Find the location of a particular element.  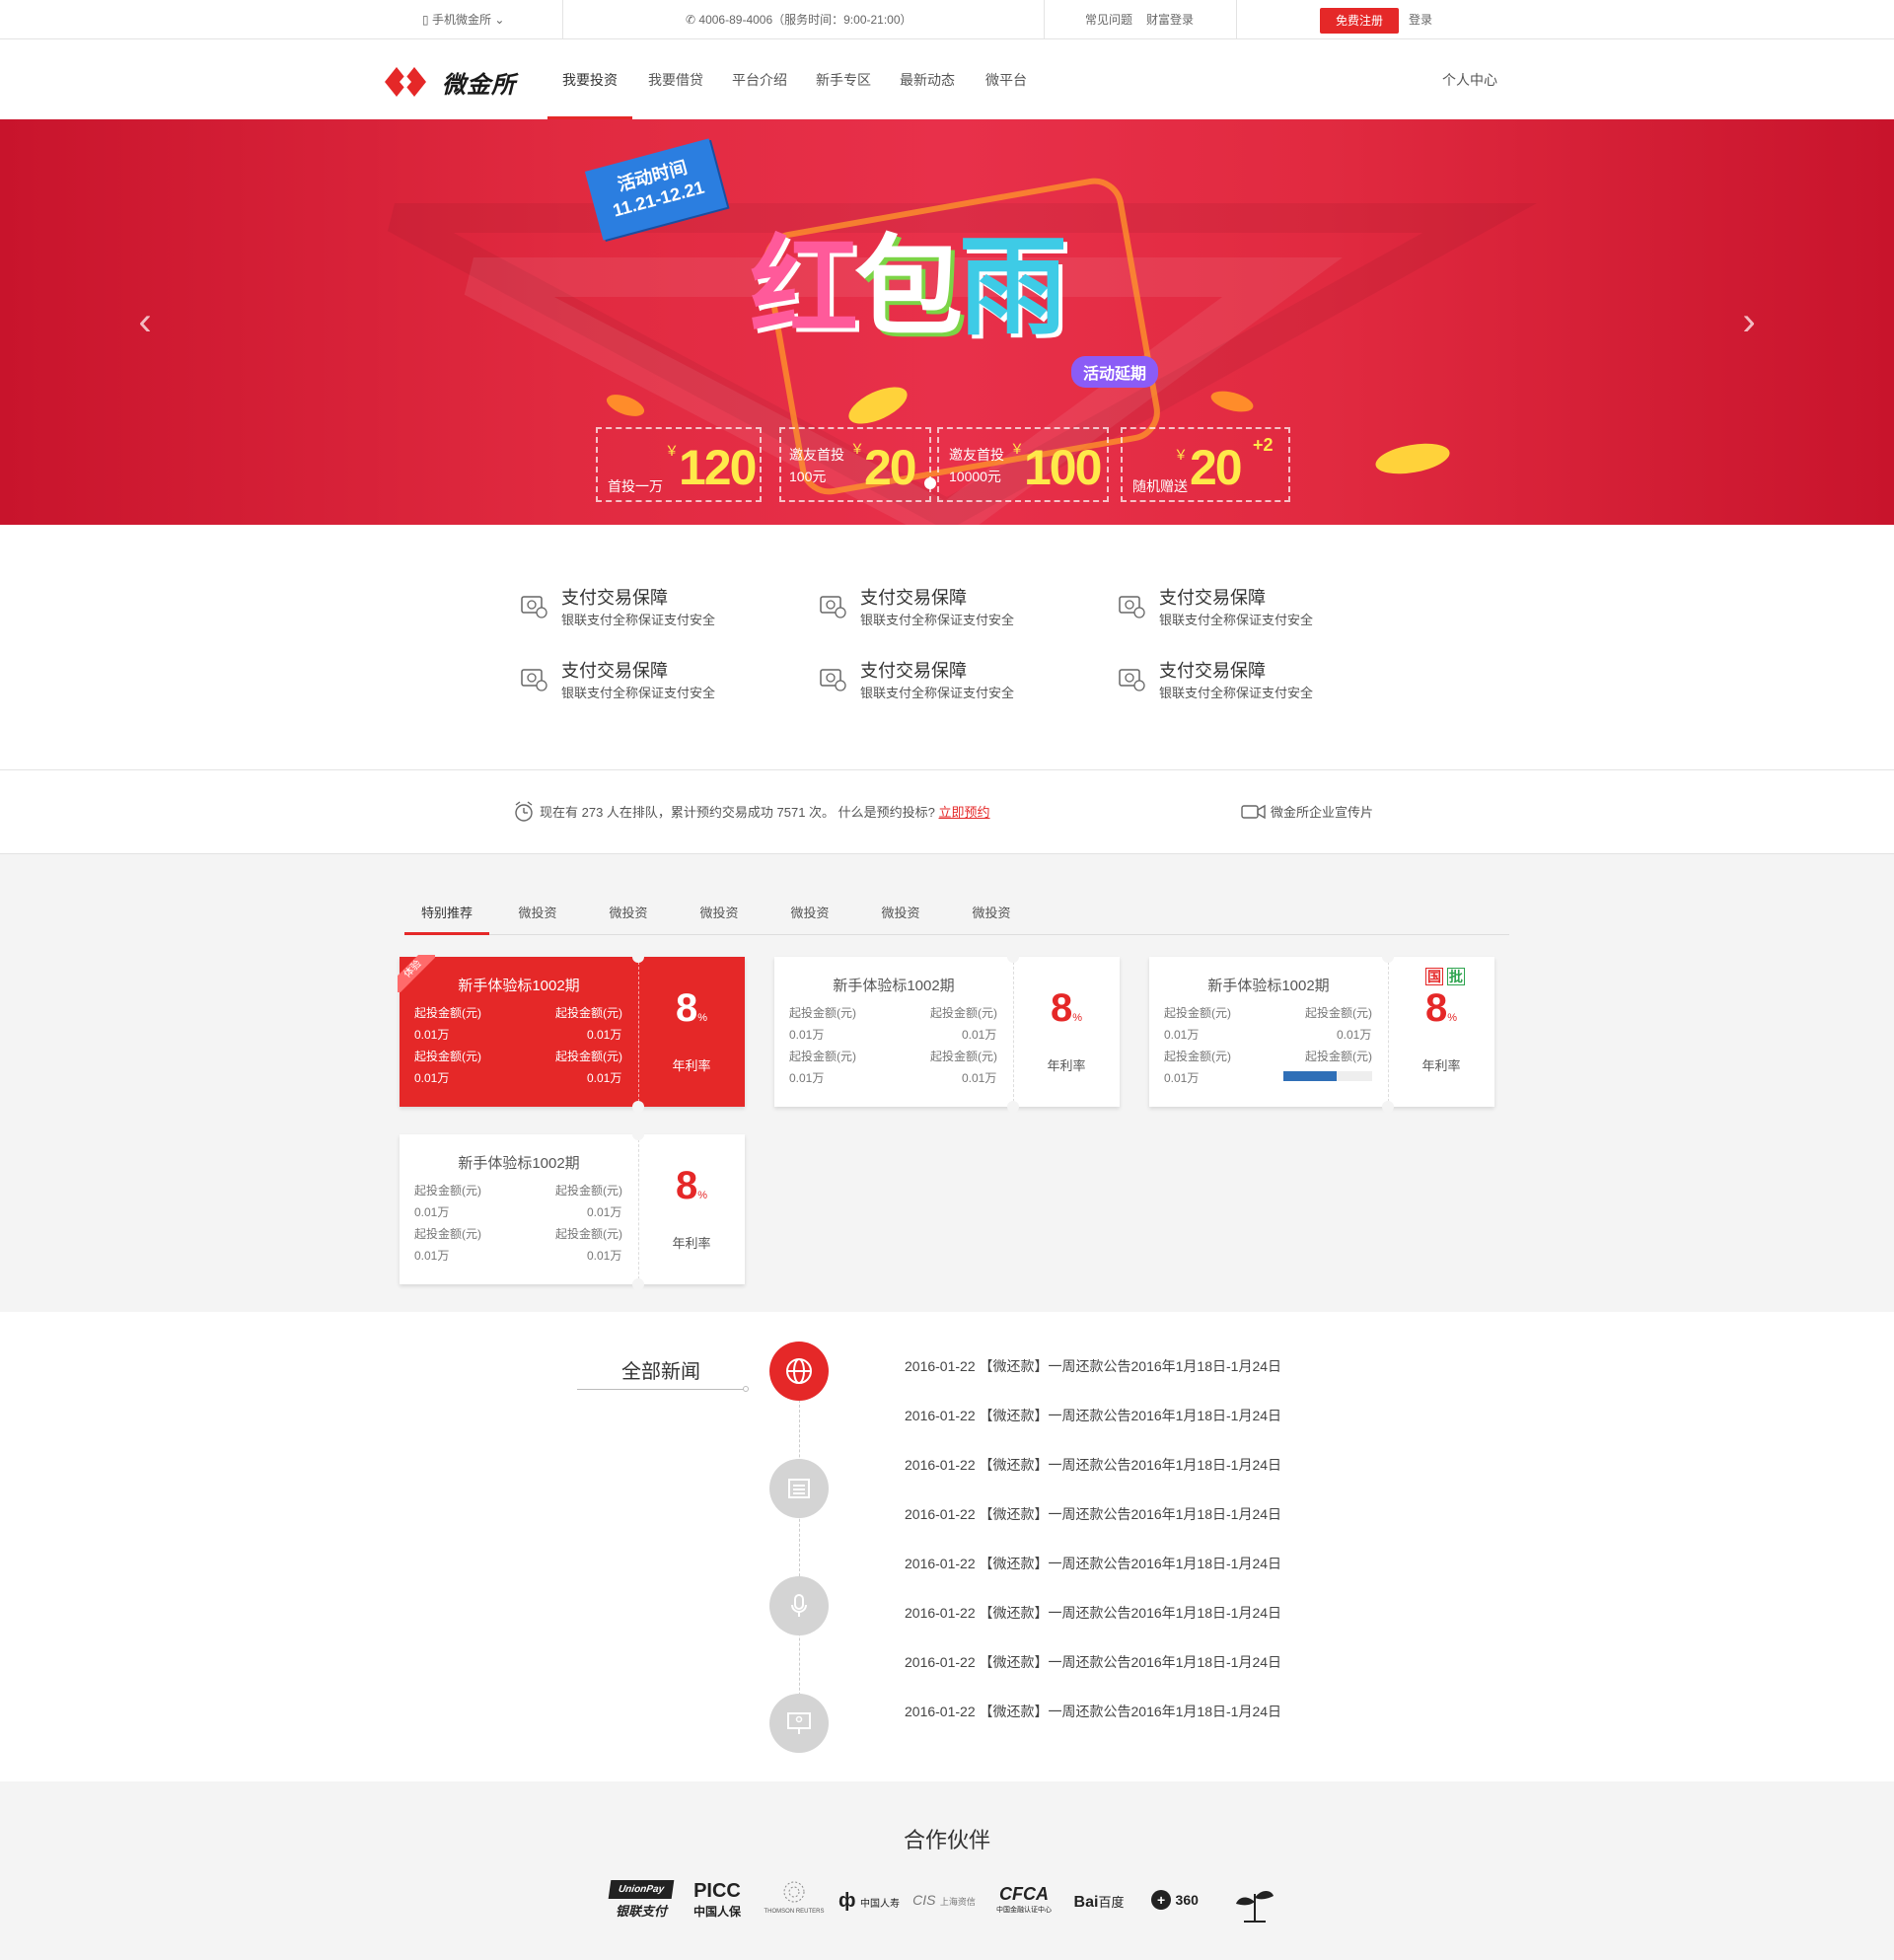

banner-prev-arrow: ‹ is located at coordinates (145, 322).